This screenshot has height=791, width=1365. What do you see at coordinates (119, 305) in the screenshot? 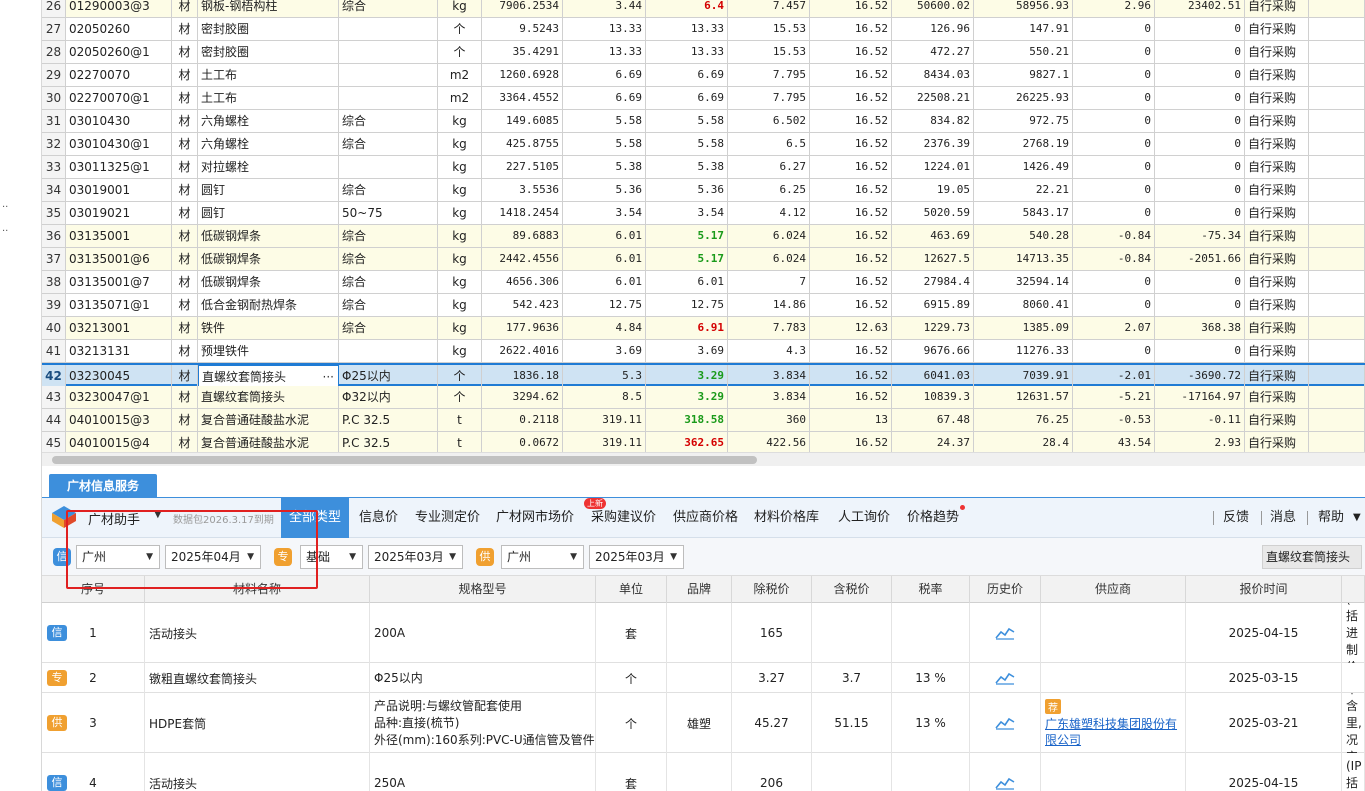
I see `grid-cell-code: 03135071@1` at bounding box center [119, 305].